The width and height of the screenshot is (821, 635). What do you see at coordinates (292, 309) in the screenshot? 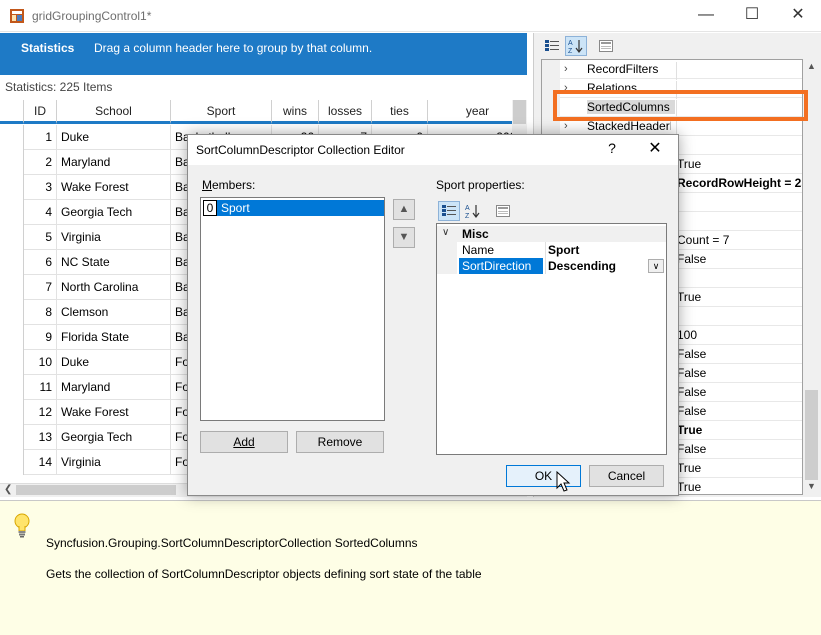
I see `members-list: 0 Sport` at bounding box center [292, 309].